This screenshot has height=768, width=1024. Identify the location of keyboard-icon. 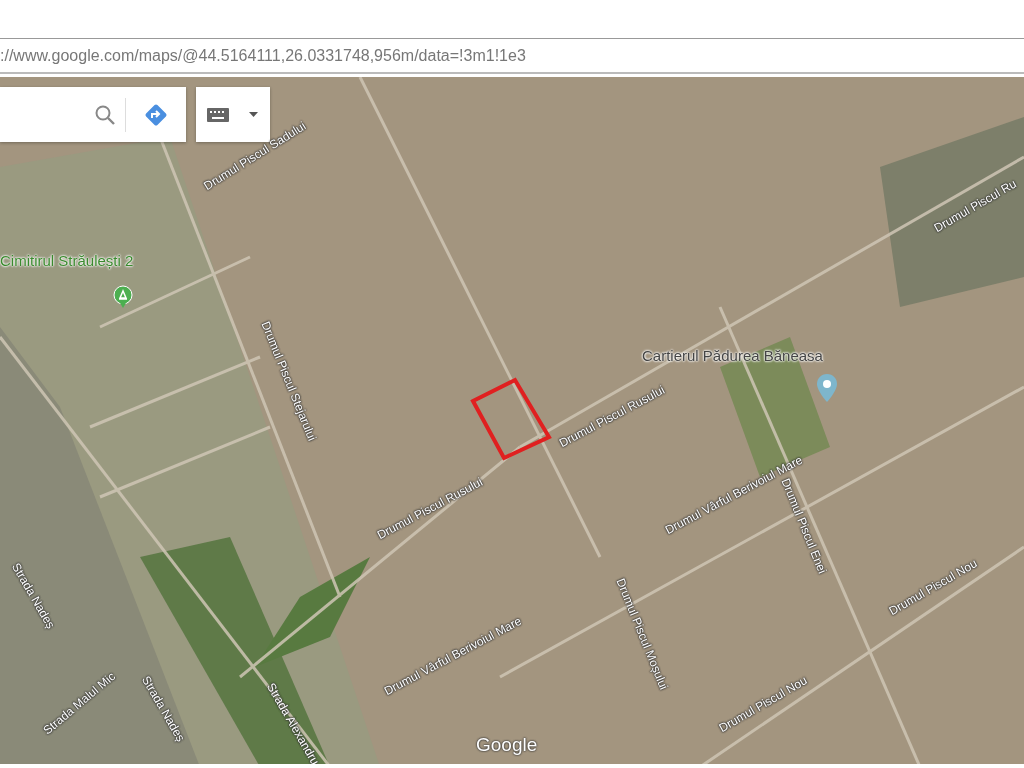
(218, 114).